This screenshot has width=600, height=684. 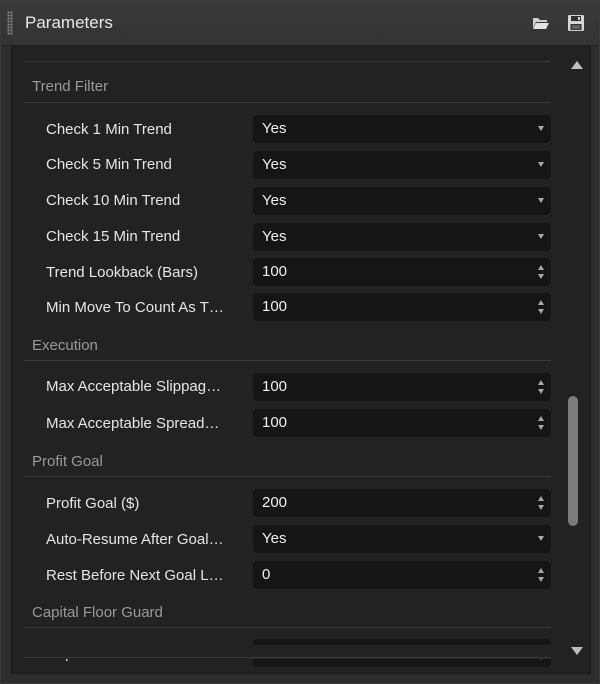 I want to click on min-move-spinner: 100, so click(x=402, y=307).